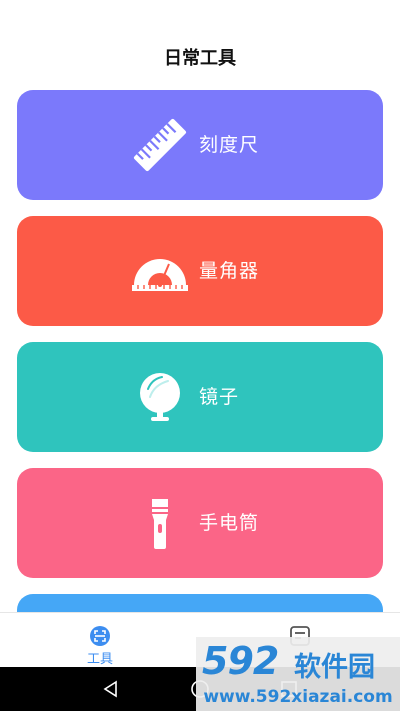  I want to click on mirror-icon, so click(160, 397).